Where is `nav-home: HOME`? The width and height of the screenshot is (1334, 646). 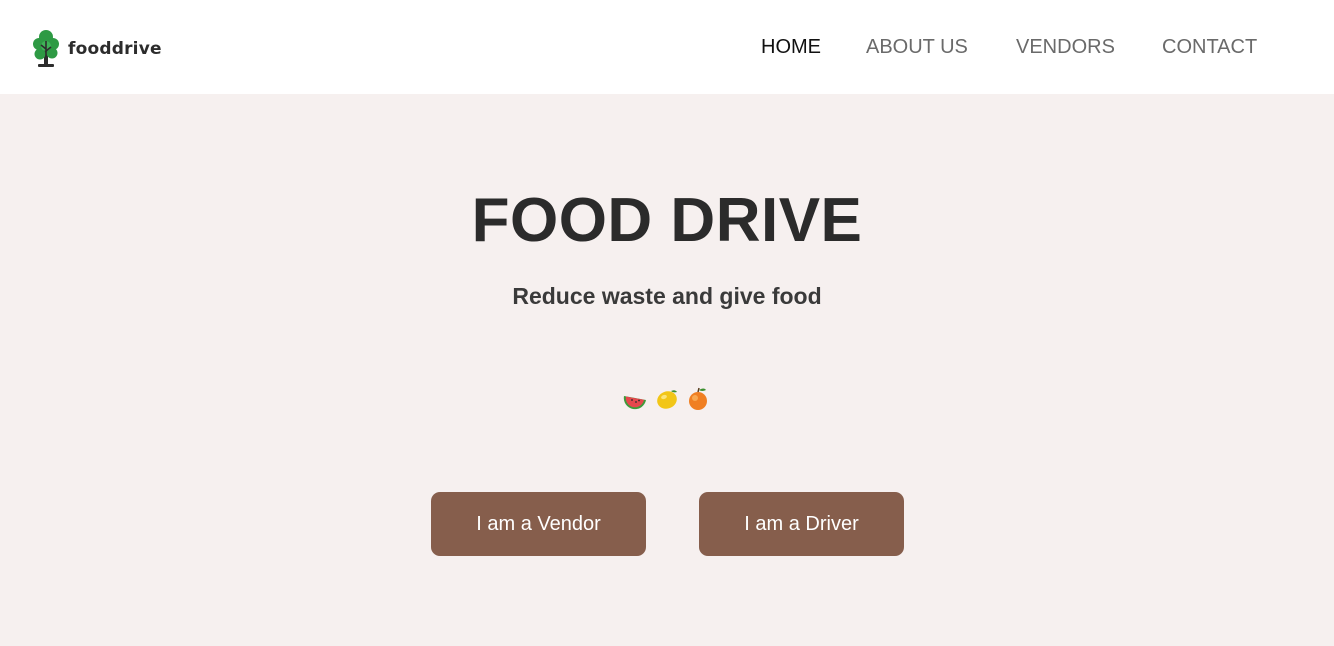 nav-home: HOME is located at coordinates (791, 47).